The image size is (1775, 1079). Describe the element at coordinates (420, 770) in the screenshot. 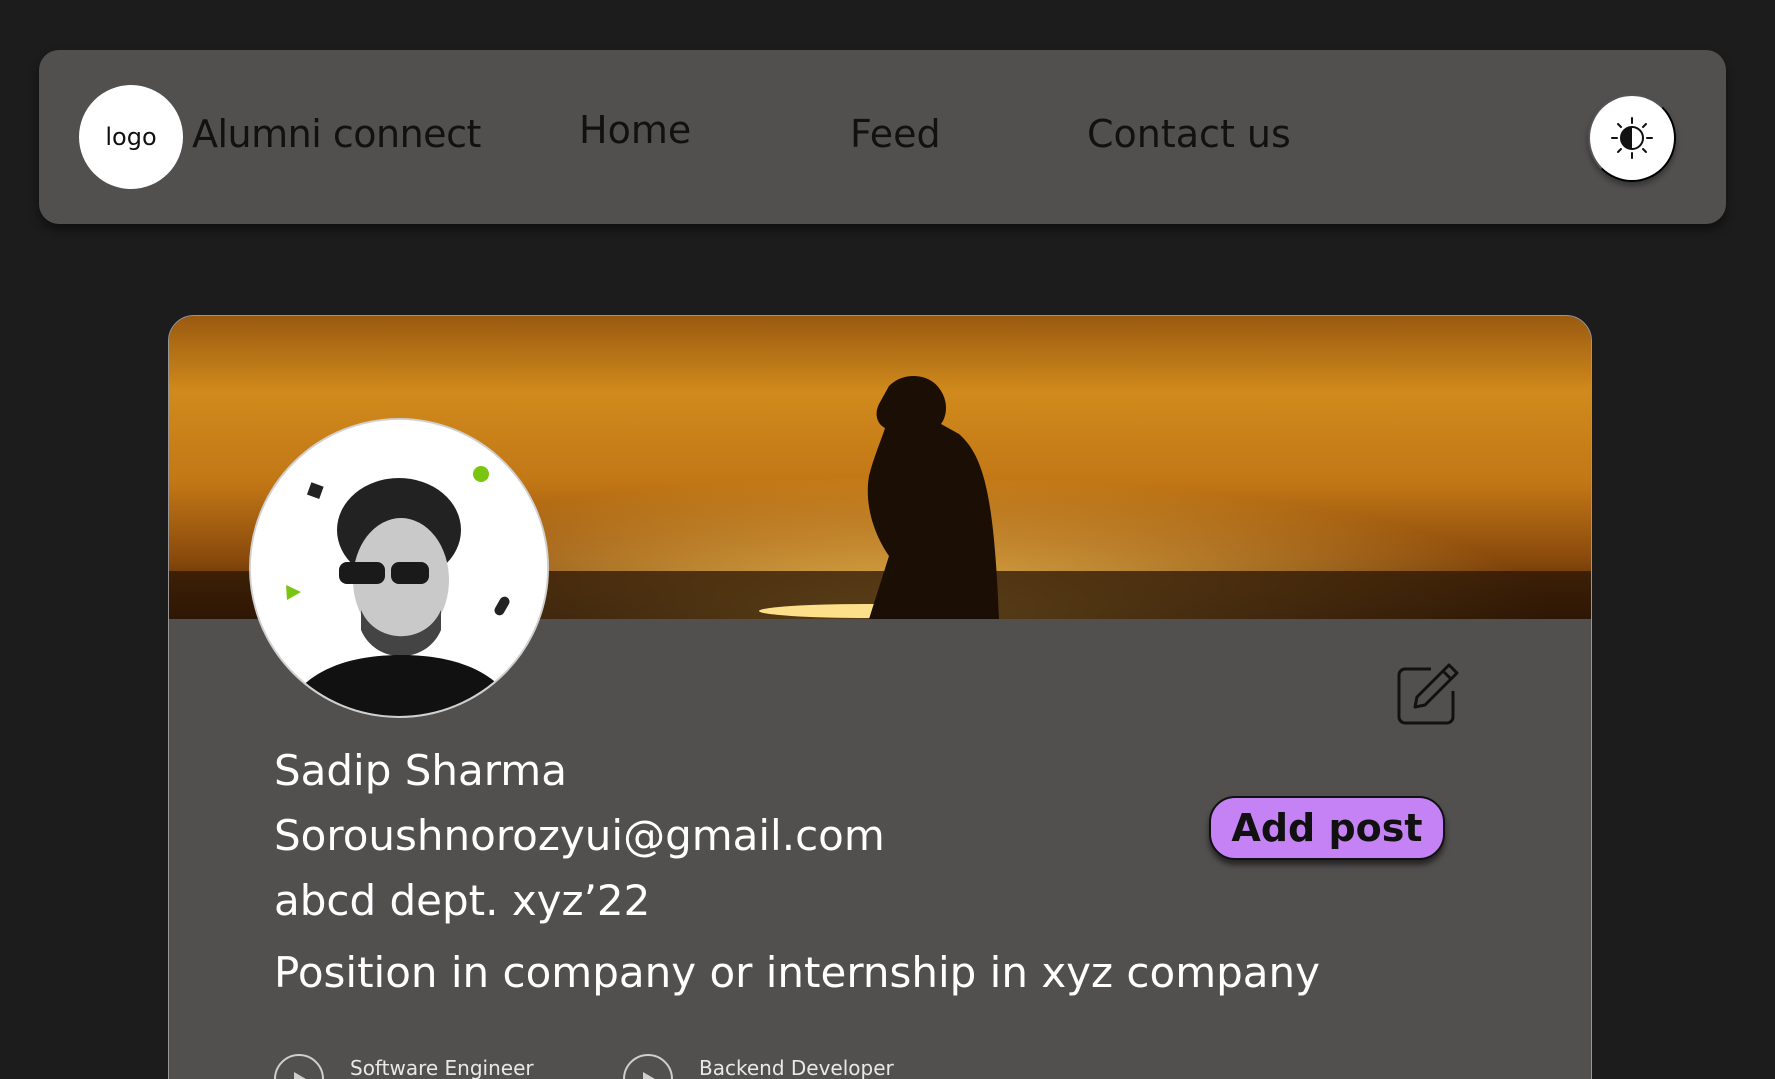

I see `profile-name: Sadip Sharma` at that location.